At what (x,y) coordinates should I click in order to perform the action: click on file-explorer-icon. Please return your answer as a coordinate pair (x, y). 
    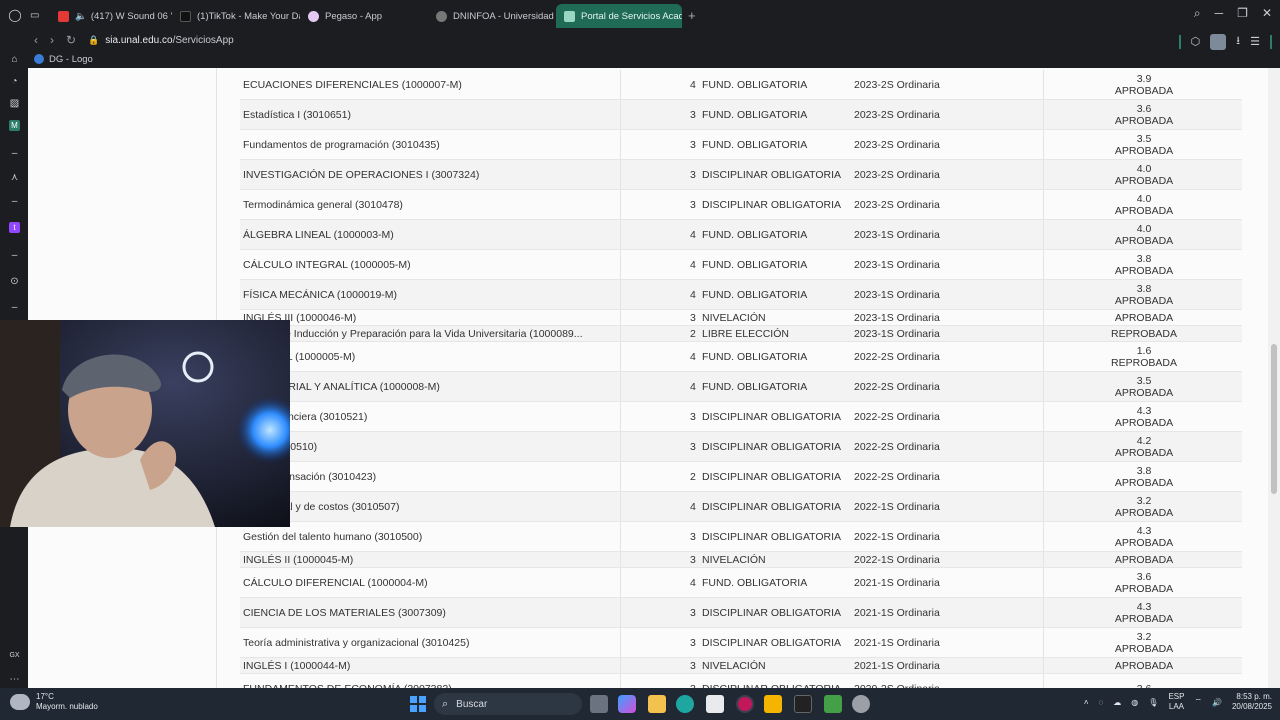
    Looking at the image, I should click on (657, 704).